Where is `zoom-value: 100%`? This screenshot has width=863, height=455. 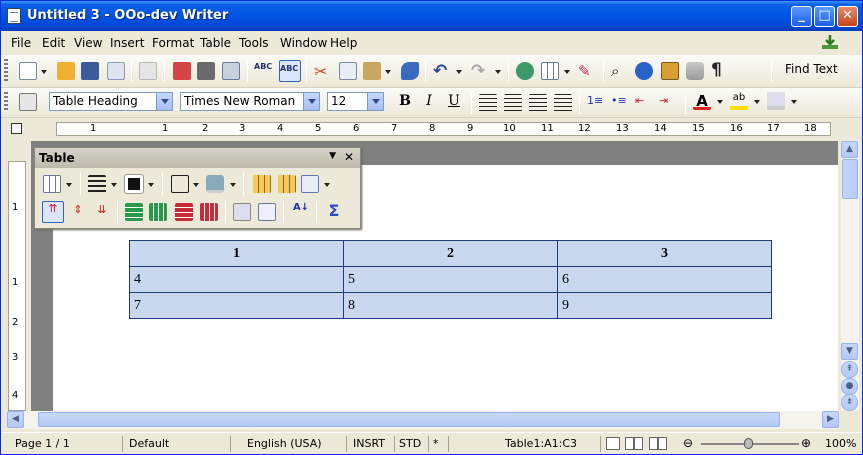
zoom-value: 100% is located at coordinates (840, 443).